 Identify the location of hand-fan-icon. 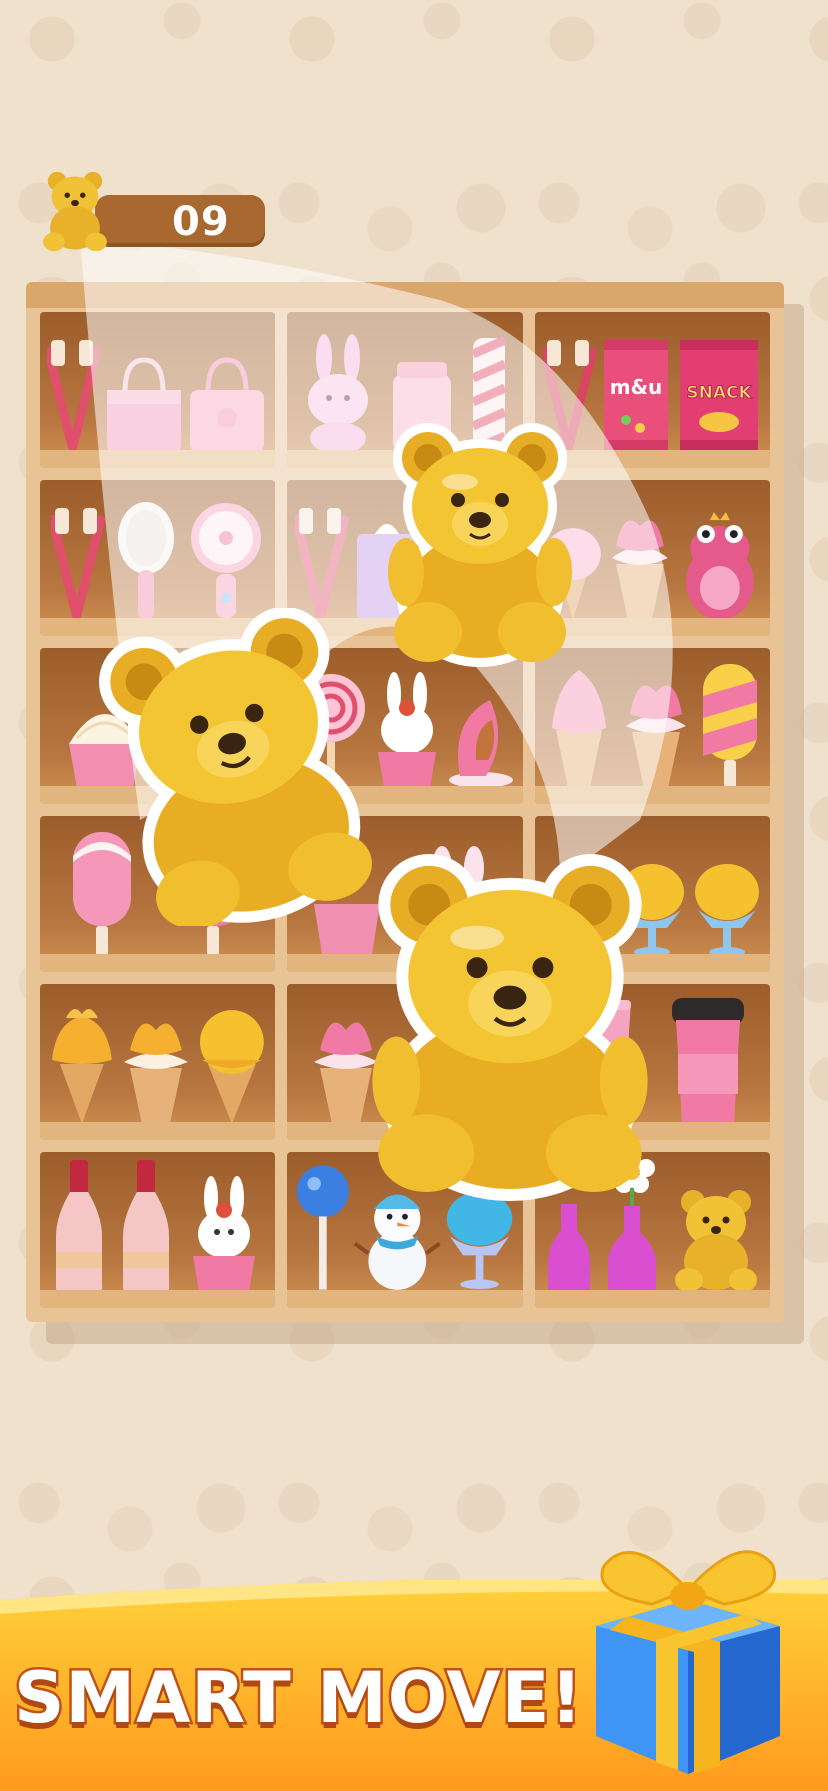
(226, 560).